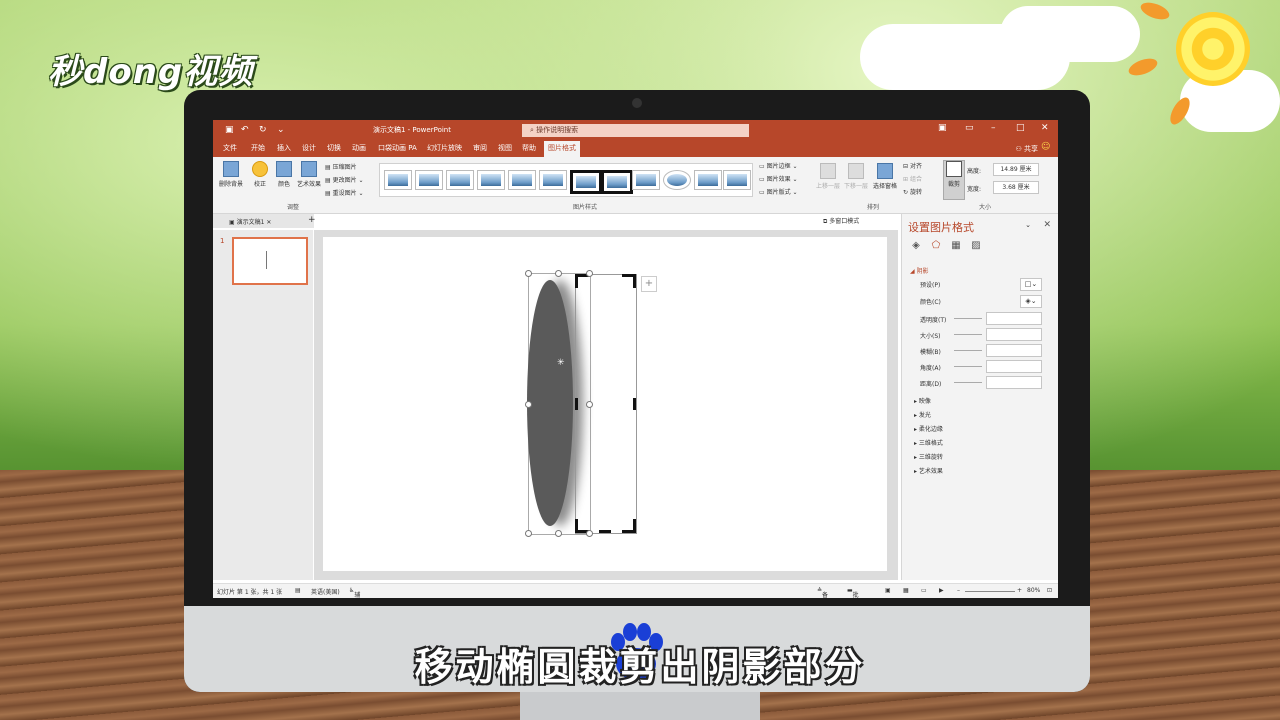  What do you see at coordinates (1031, 301) in the screenshot?
I see `shadow-color-dropdown: ◈⌄` at bounding box center [1031, 301].